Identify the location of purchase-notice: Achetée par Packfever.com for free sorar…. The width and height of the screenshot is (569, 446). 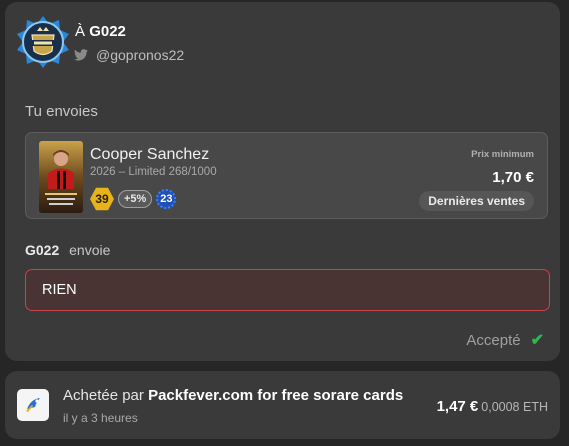
(282, 405).